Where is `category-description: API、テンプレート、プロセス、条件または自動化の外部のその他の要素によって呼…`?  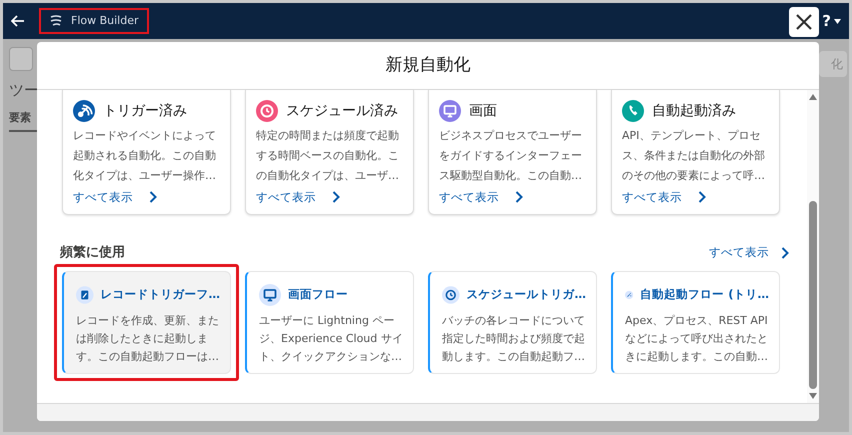 category-description: API、テンプレート、プロセス、条件または自動化の外部のその他の要素によって呼… is located at coordinates (694, 156).